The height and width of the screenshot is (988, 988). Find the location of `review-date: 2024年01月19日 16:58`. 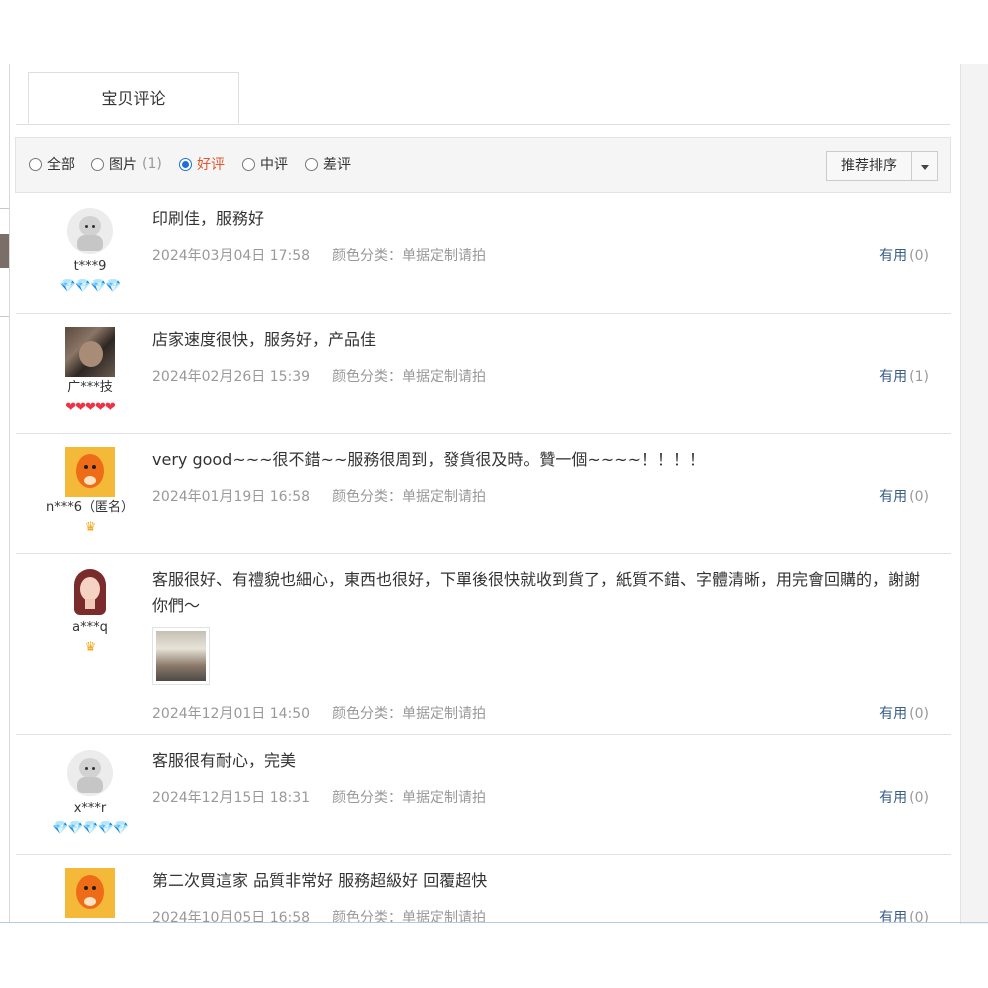

review-date: 2024年01月19日 16:58 is located at coordinates (231, 497).